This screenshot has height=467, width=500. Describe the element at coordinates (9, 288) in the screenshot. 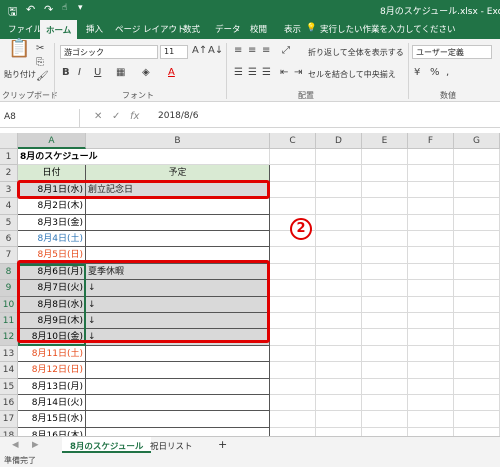

I see `row-header: 9` at that location.